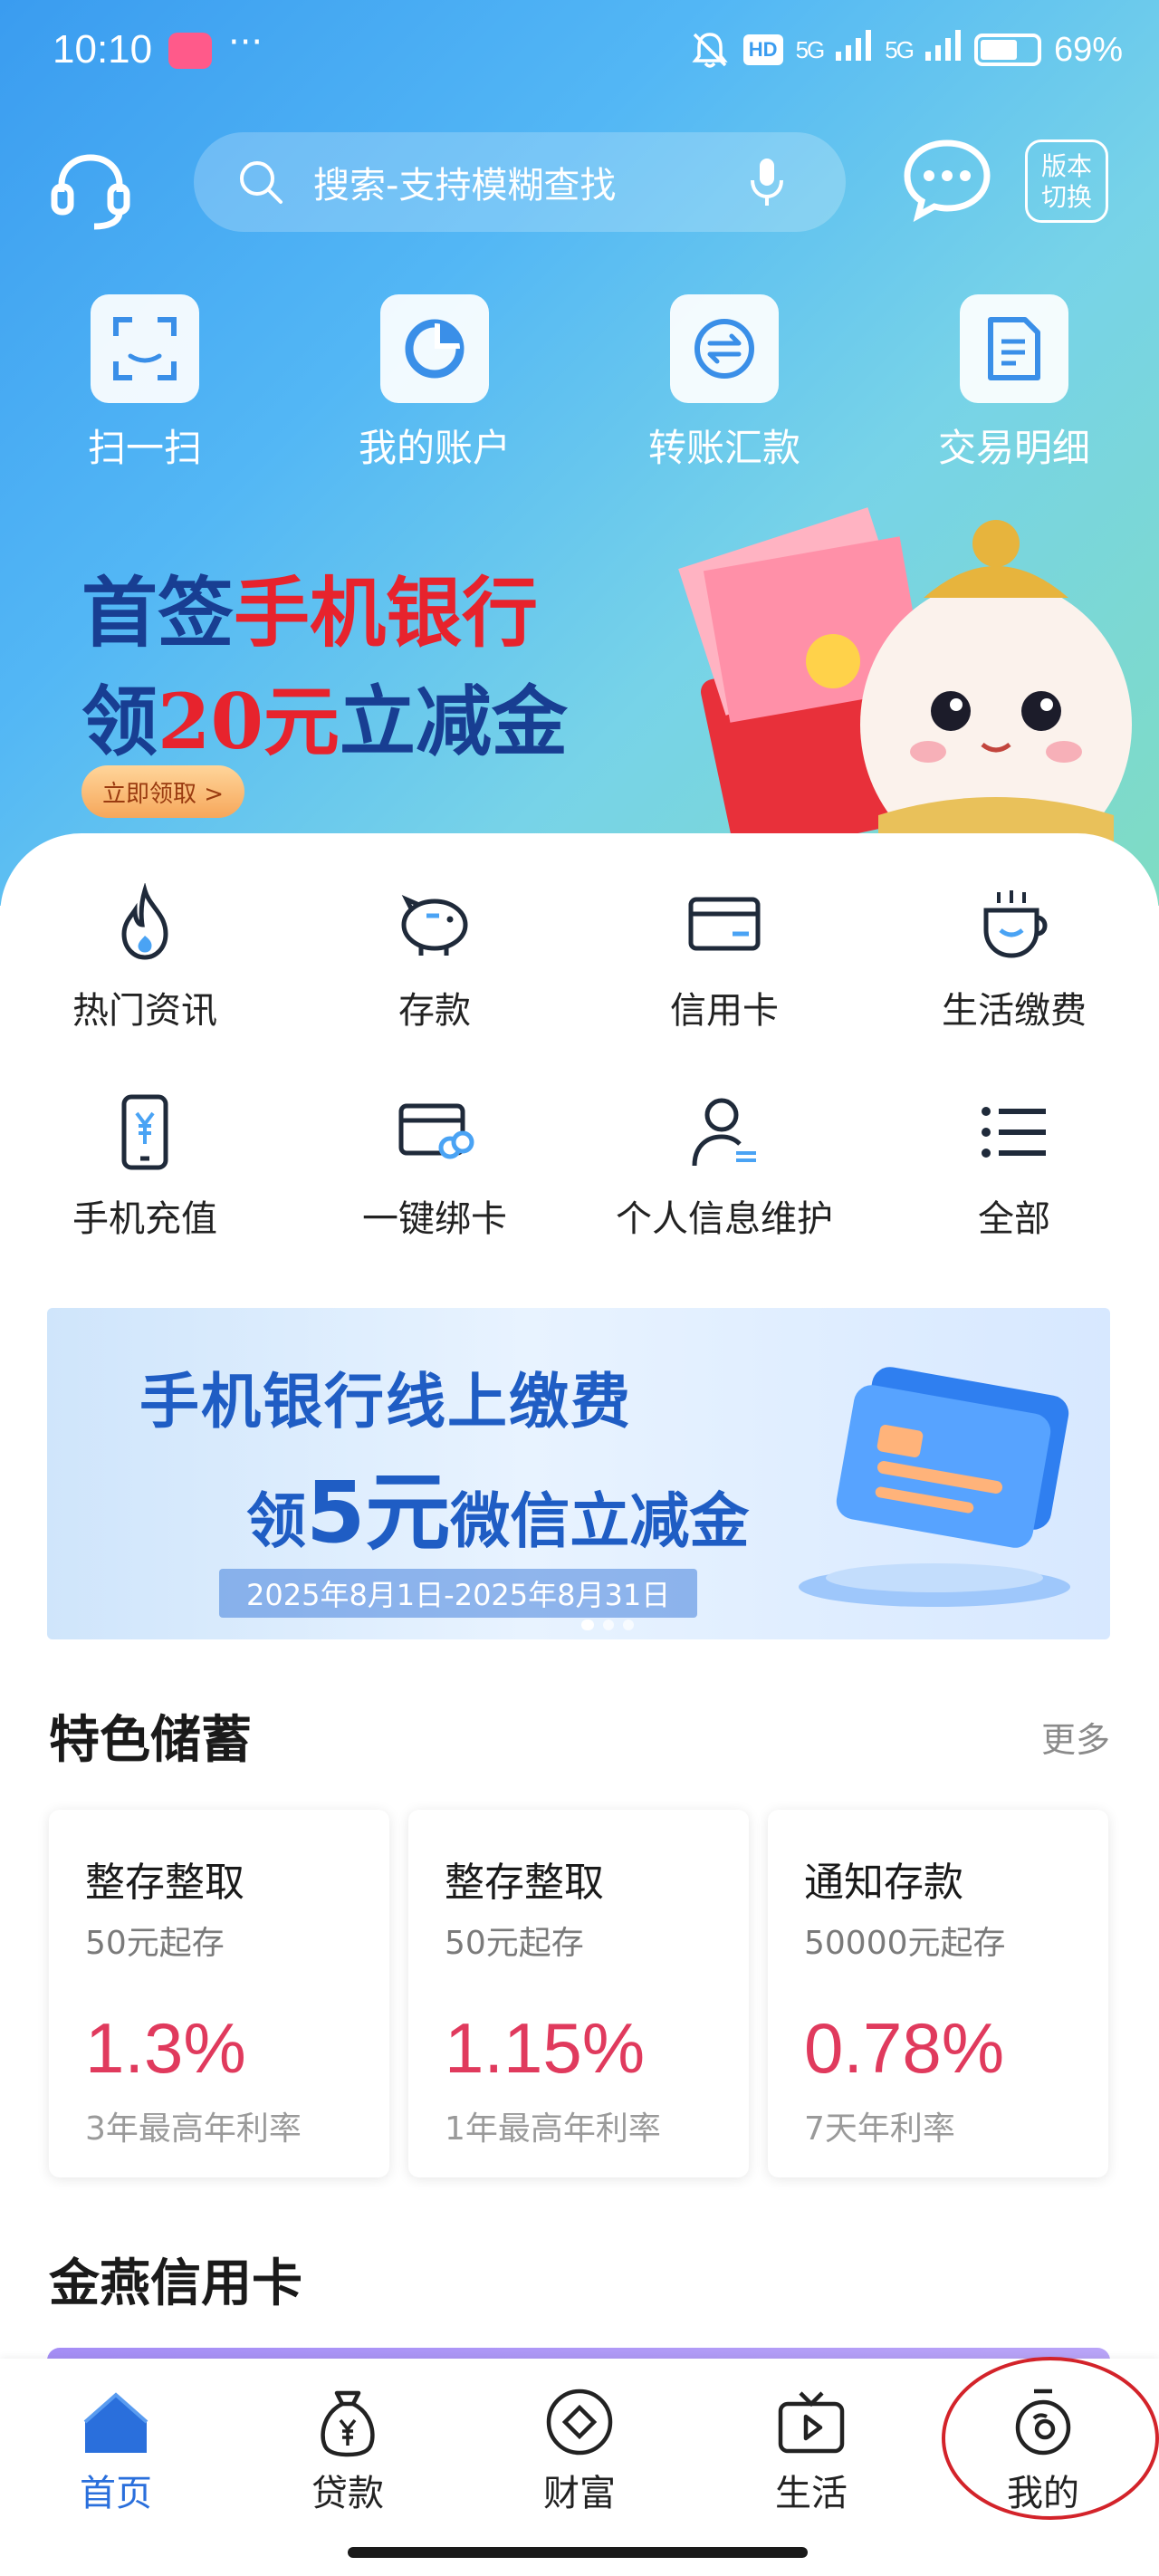 This screenshot has height=2576, width=1159. I want to click on claim-now-button: 立即领取 >, so click(162, 791).